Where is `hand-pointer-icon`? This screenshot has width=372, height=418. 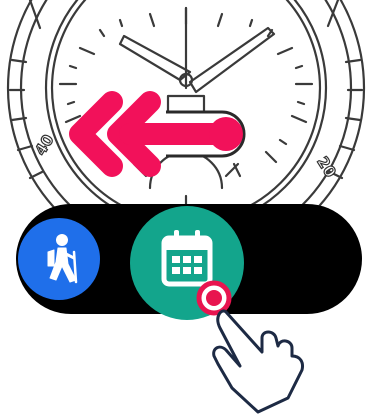
hand-pointer-icon is located at coordinates (258, 361).